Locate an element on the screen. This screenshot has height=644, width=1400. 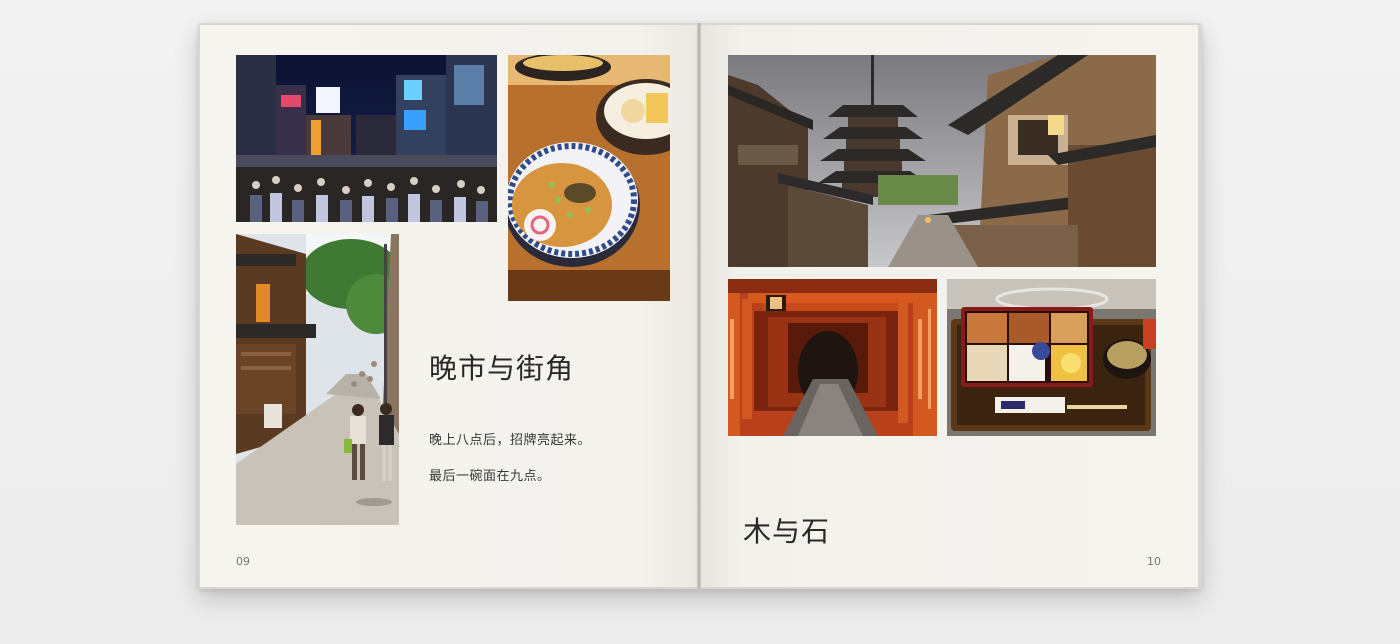
left-page-caption-line-2: 最后一碗面在九点。 is located at coordinates (490, 476).